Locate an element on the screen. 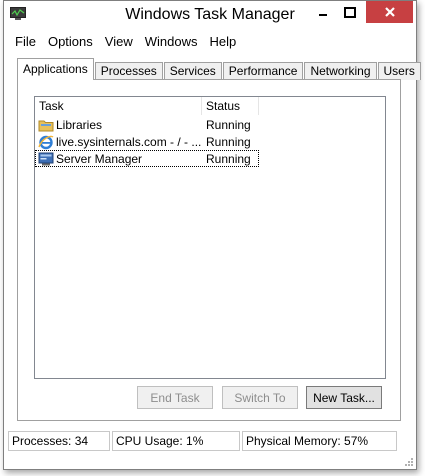  close-icon is located at coordinates (389, 12).